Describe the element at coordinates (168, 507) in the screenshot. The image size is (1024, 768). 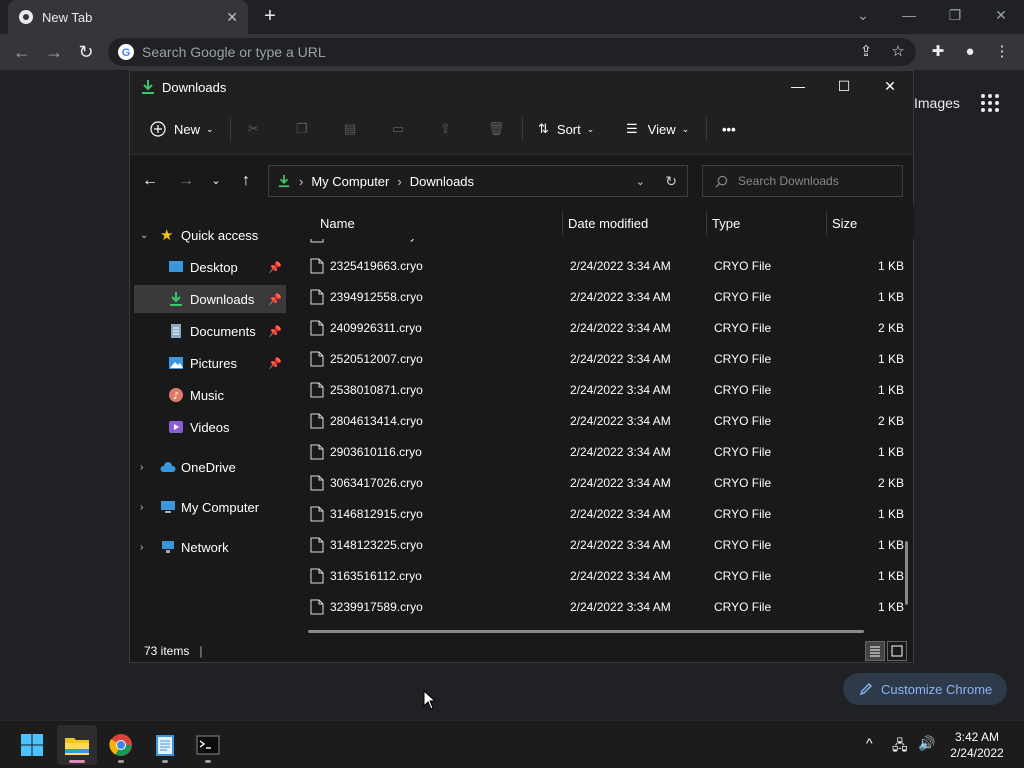
I see `computer-icon` at that location.